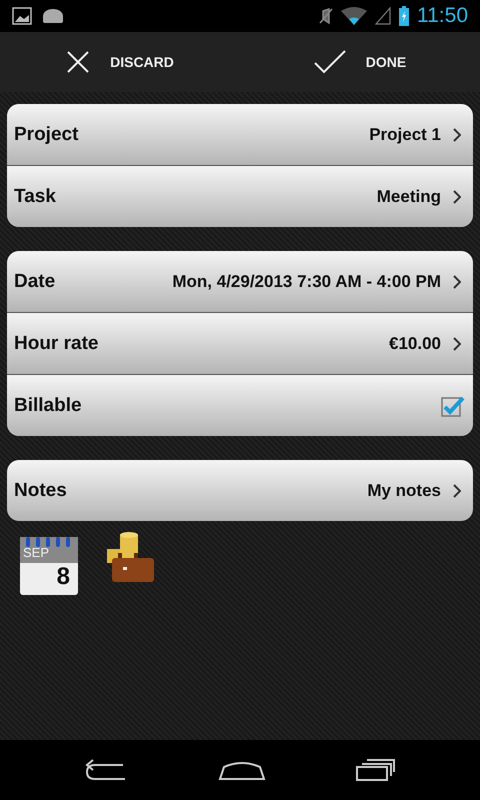  I want to click on wifi-icon, so click(354, 16).